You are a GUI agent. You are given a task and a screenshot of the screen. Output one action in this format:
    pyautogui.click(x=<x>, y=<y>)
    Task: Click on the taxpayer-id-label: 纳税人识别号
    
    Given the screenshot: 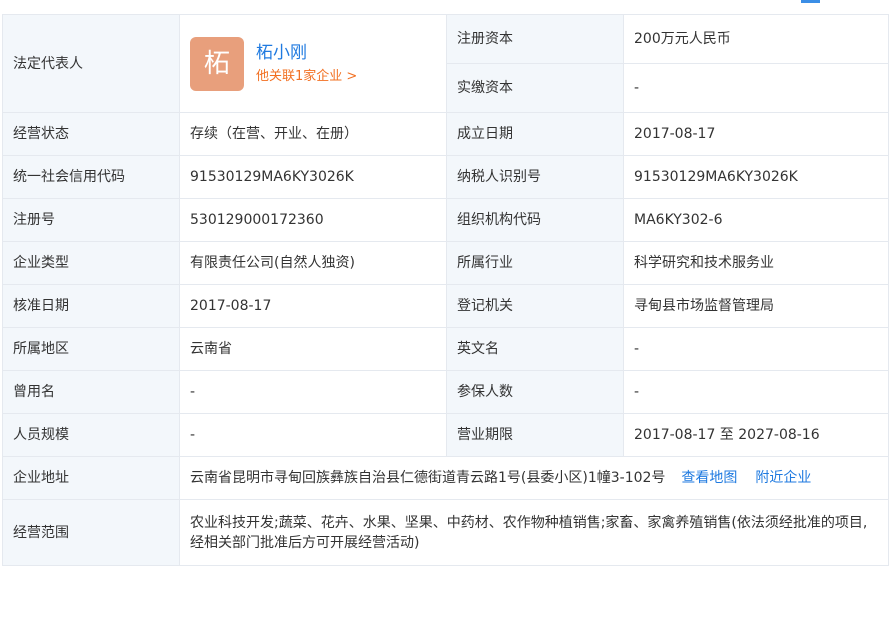 What is the action you would take?
    pyautogui.click(x=535, y=177)
    